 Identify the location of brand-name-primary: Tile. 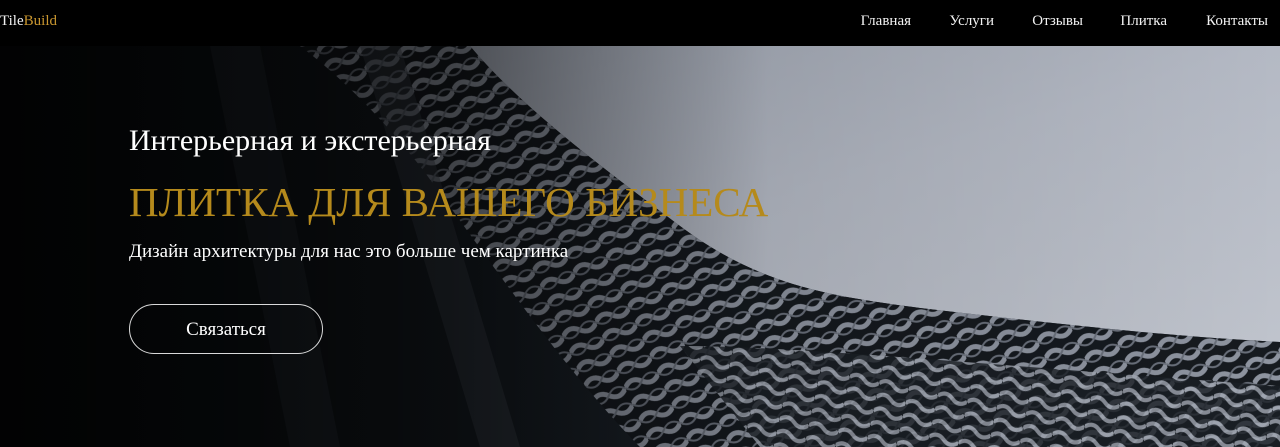
(12, 21).